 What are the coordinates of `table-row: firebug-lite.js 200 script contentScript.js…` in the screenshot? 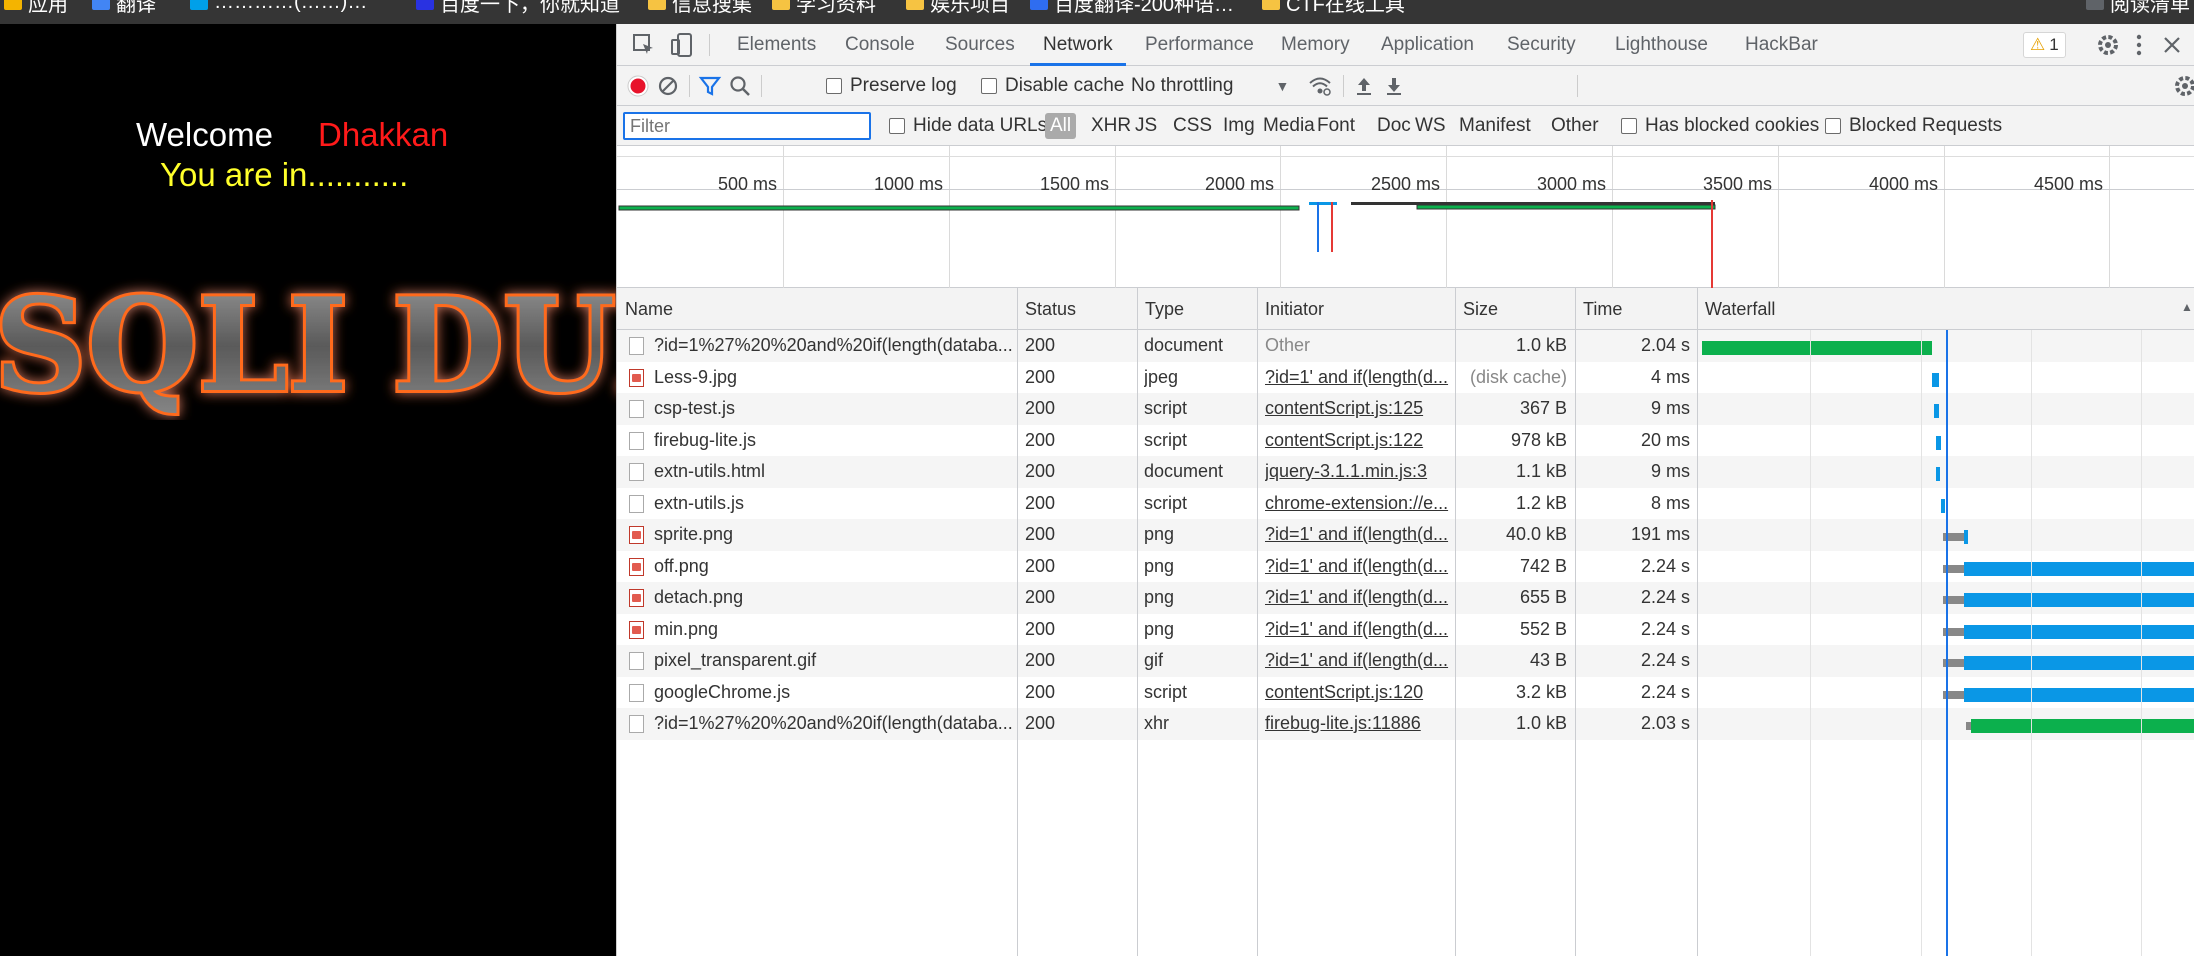 It's located at (1405, 441).